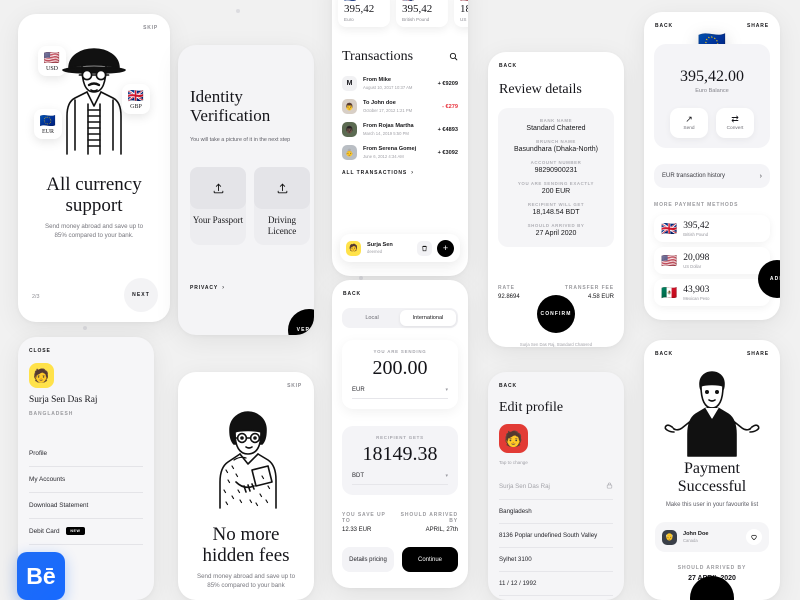 This screenshot has width=800, height=600. I want to click on currency-card: 🇺🇸 18,7 US Do, so click(461, 13).